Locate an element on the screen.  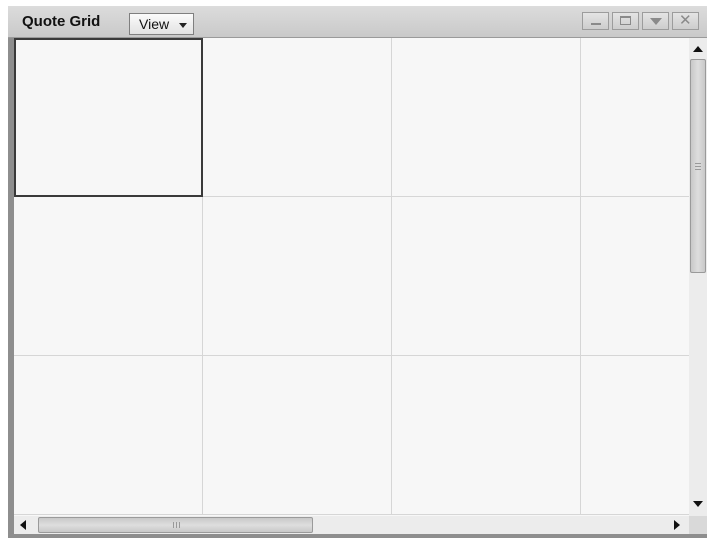
view-menu-button: View is located at coordinates (161, 24).